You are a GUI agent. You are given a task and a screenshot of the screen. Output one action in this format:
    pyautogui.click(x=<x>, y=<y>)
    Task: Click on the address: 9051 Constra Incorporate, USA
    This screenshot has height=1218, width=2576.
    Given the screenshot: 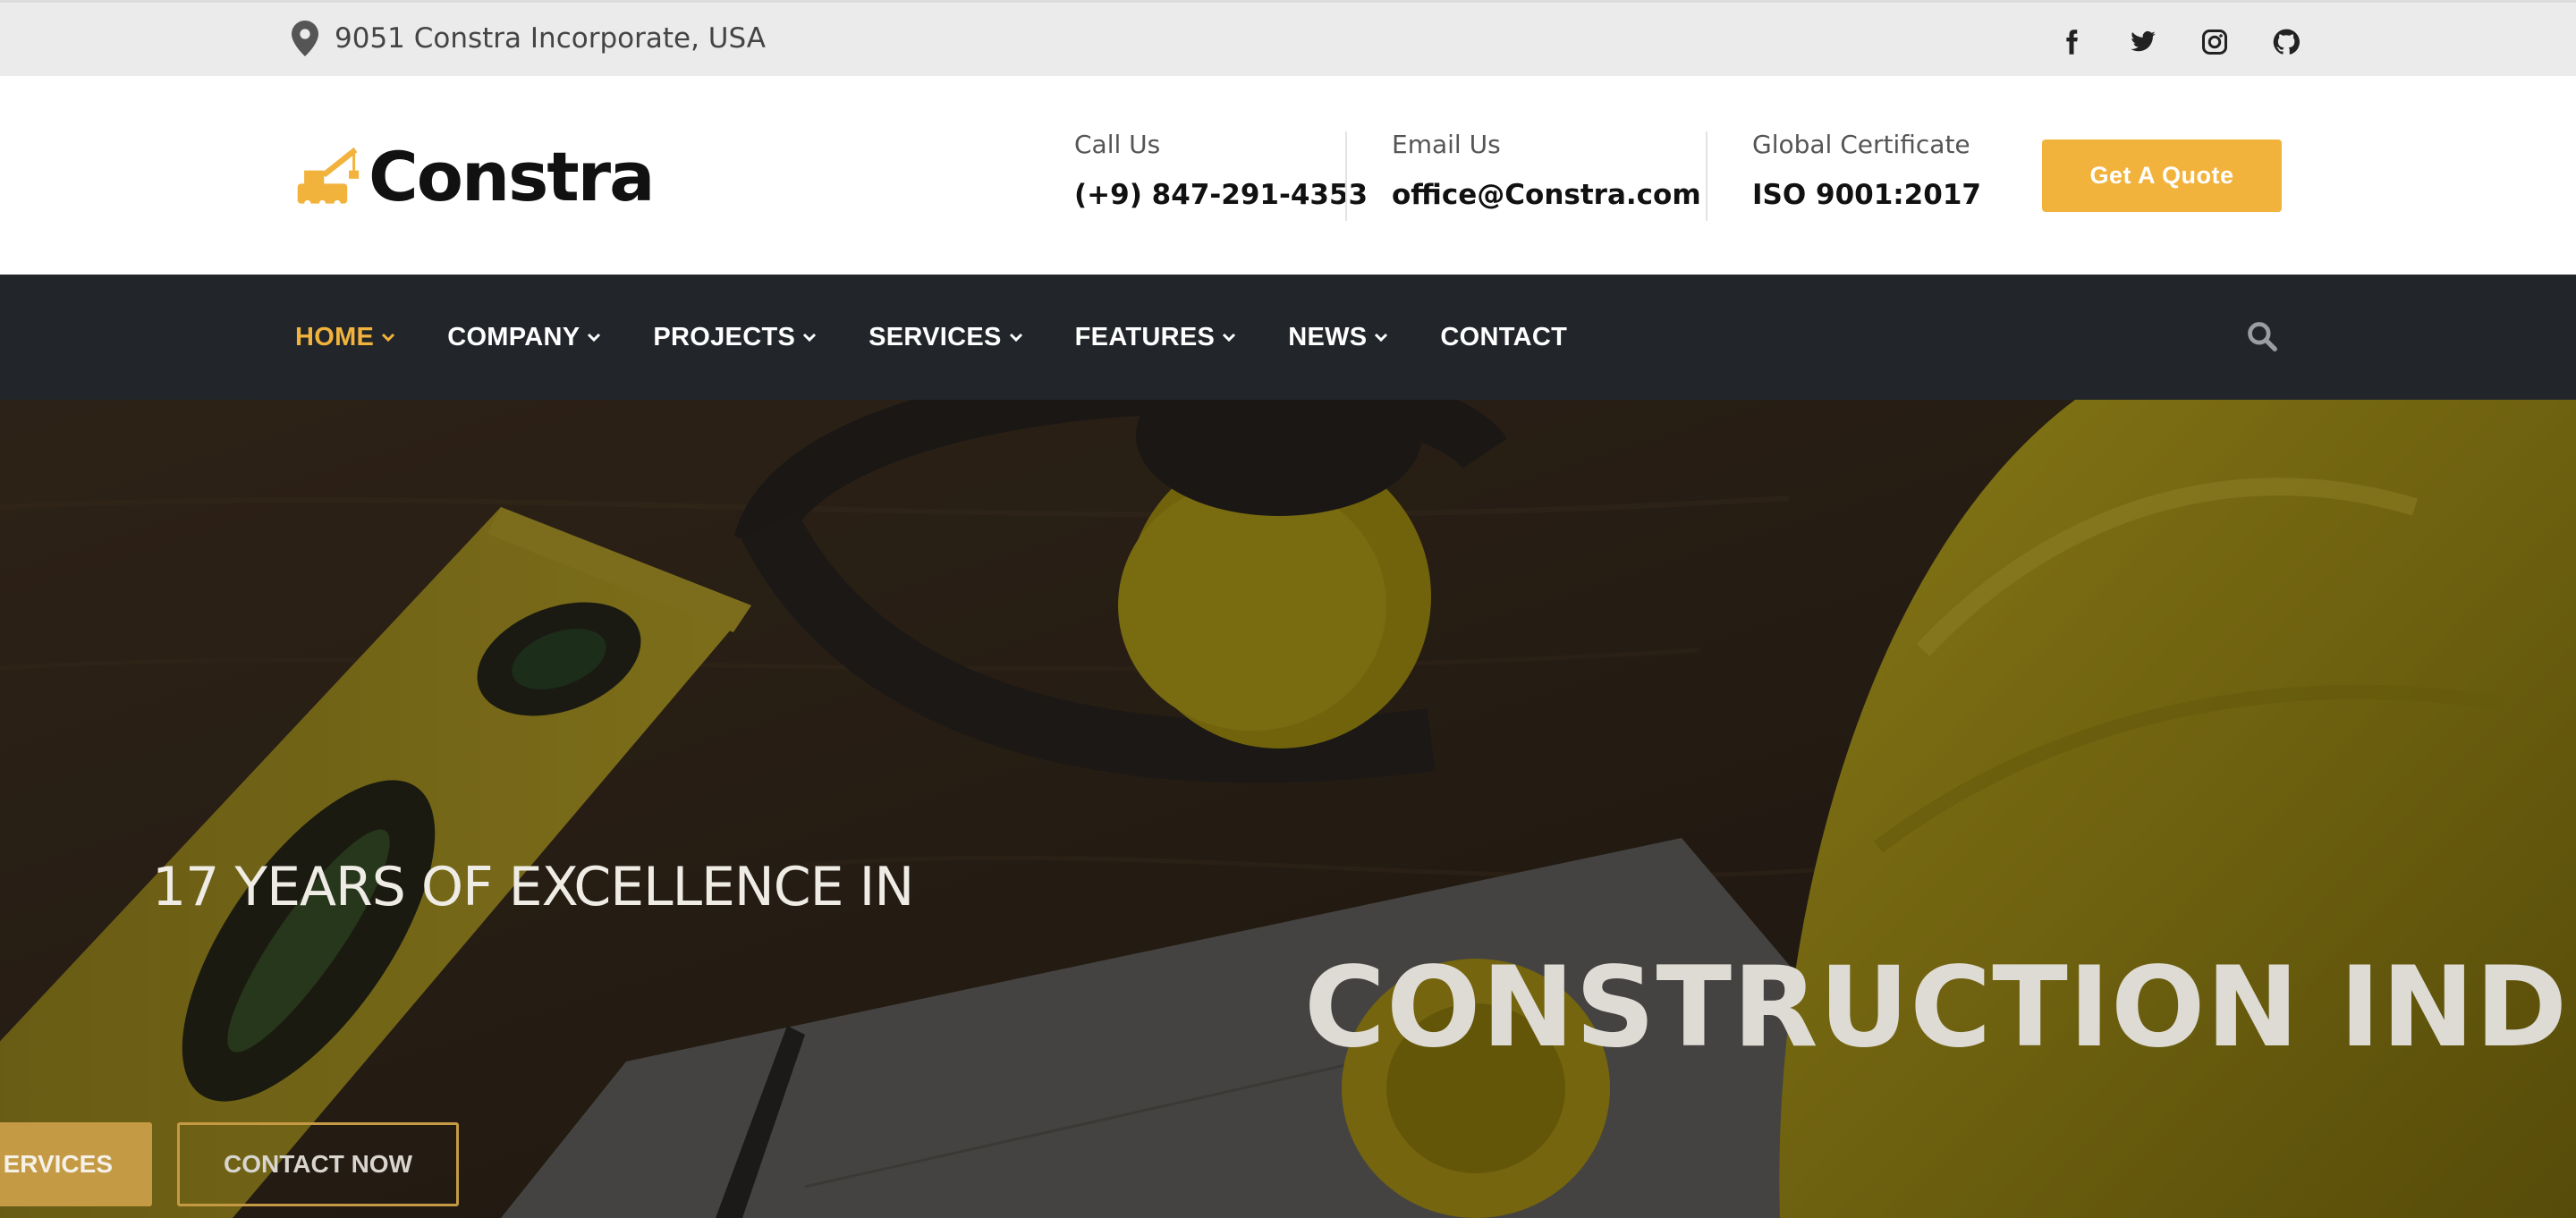 What is the action you would take?
    pyautogui.click(x=529, y=38)
    